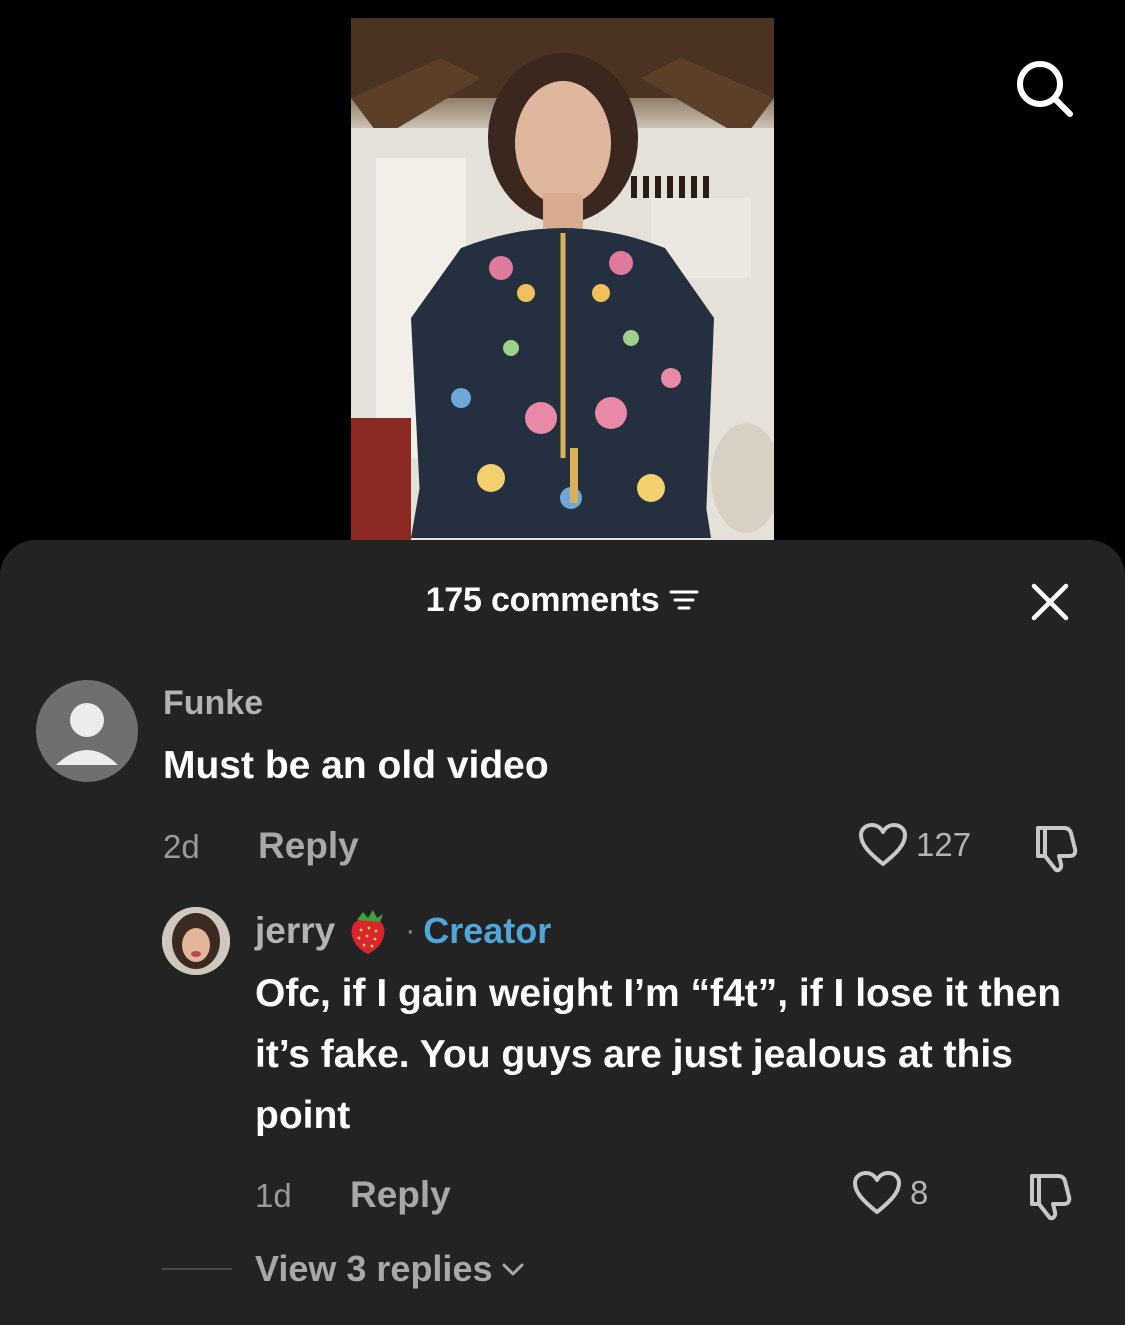 This screenshot has height=1325, width=1125. I want to click on comments-header: 175 comments, so click(562, 600).